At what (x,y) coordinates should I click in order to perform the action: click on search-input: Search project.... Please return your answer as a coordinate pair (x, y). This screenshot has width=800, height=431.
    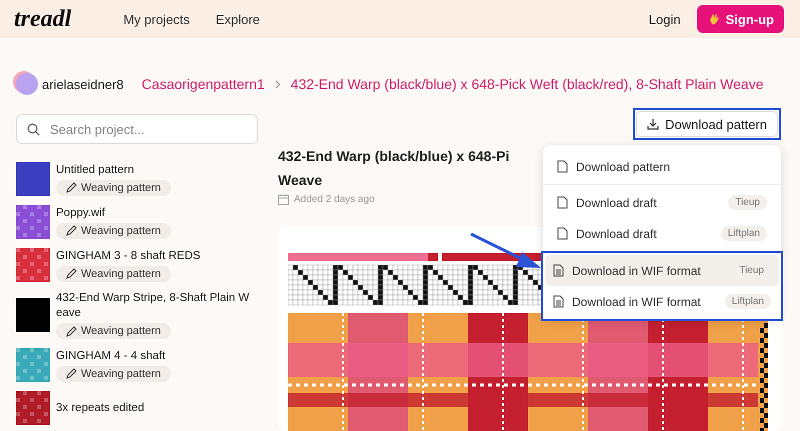
    Looking at the image, I should click on (147, 129).